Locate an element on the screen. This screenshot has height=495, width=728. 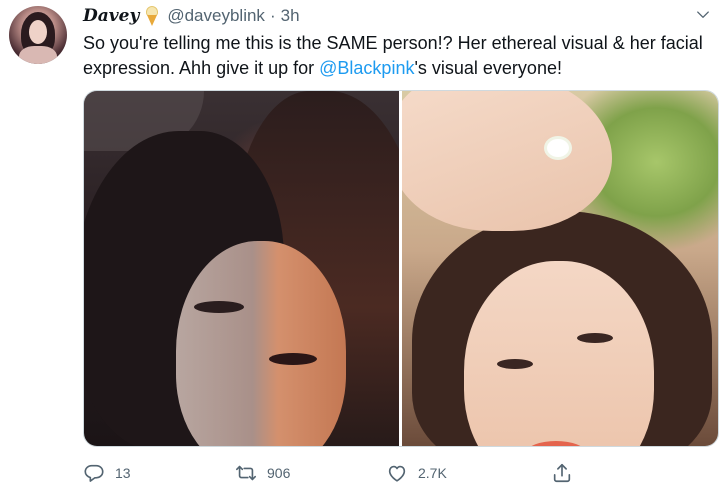
display-name: Davey is located at coordinates (111, 16).